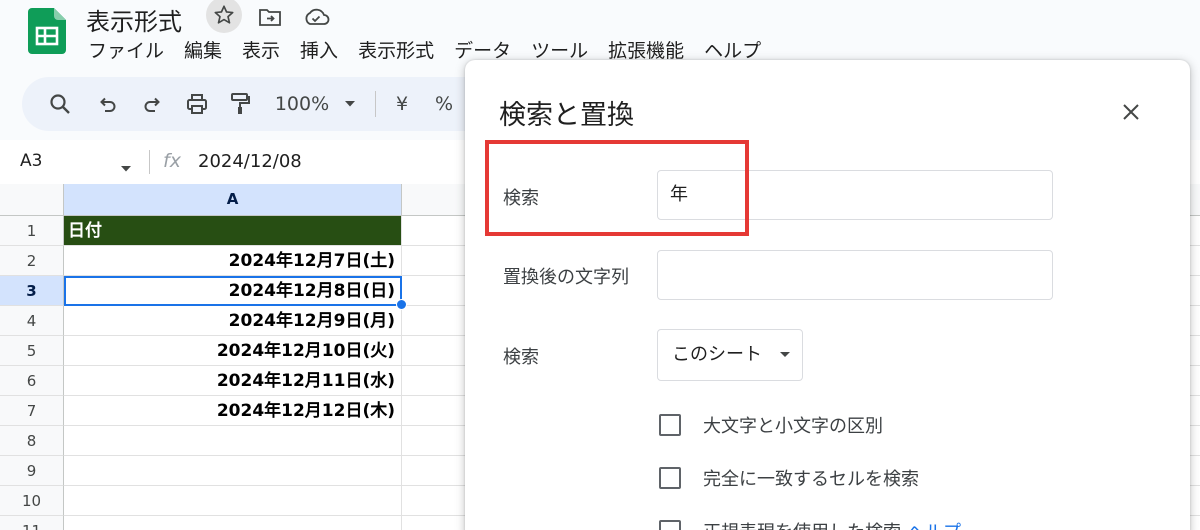  What do you see at coordinates (233, 291) in the screenshot?
I see `cell-a3: 2024年12月8日(日)` at bounding box center [233, 291].